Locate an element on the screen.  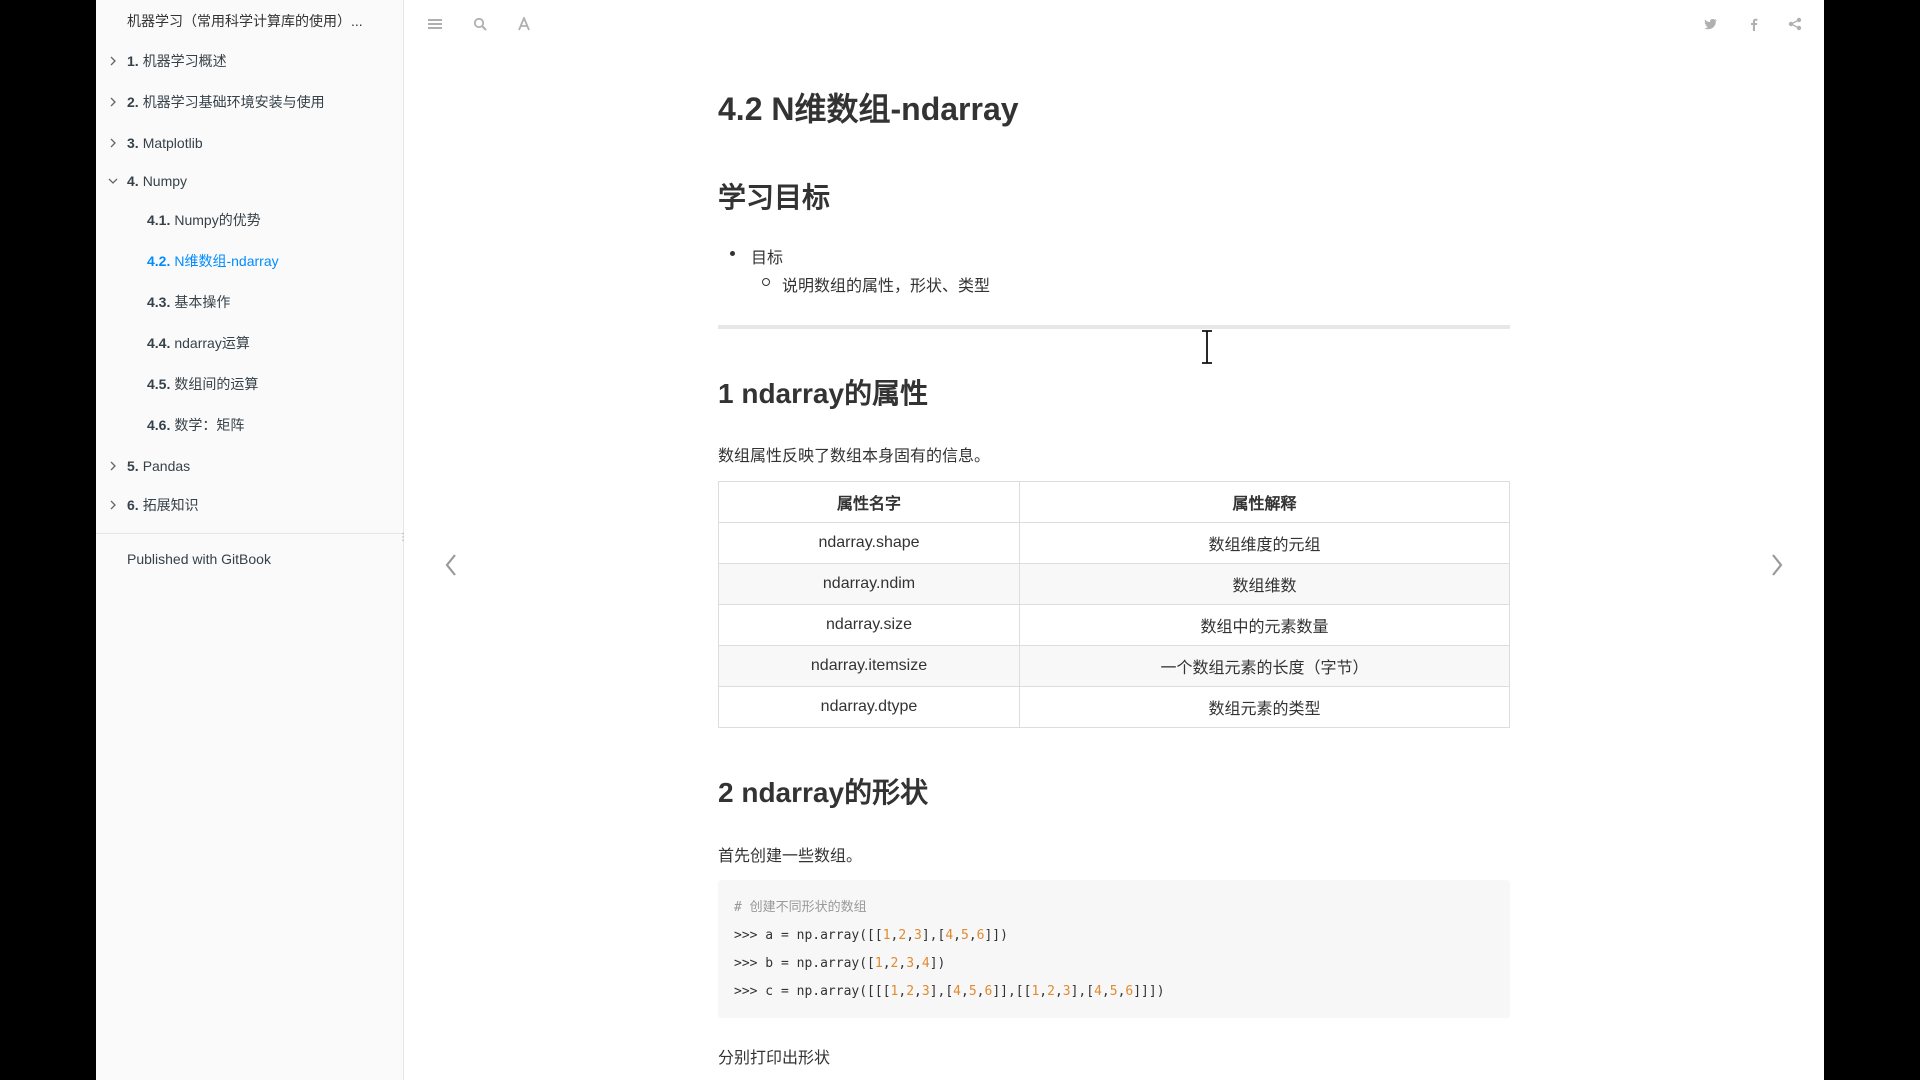
share-icon is located at coordinates (1795, 24).